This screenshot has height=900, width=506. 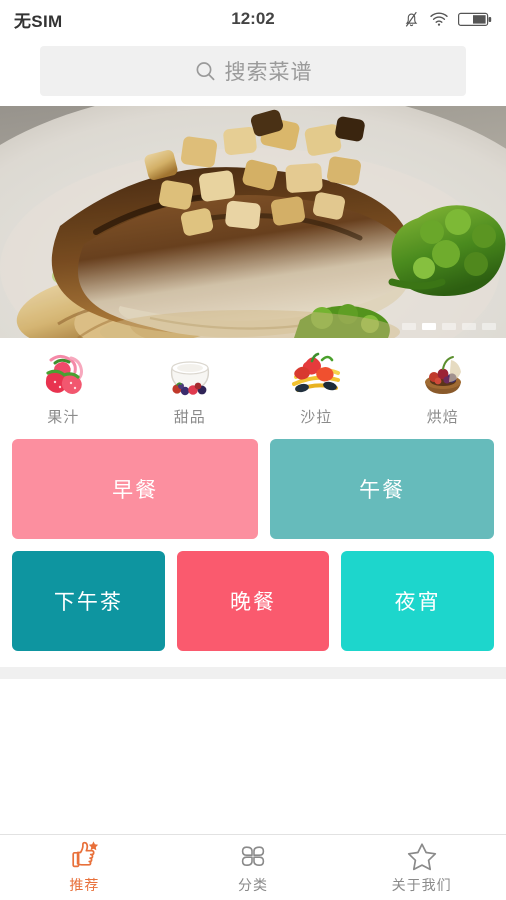 I want to click on battery-icon, so click(x=475, y=19).